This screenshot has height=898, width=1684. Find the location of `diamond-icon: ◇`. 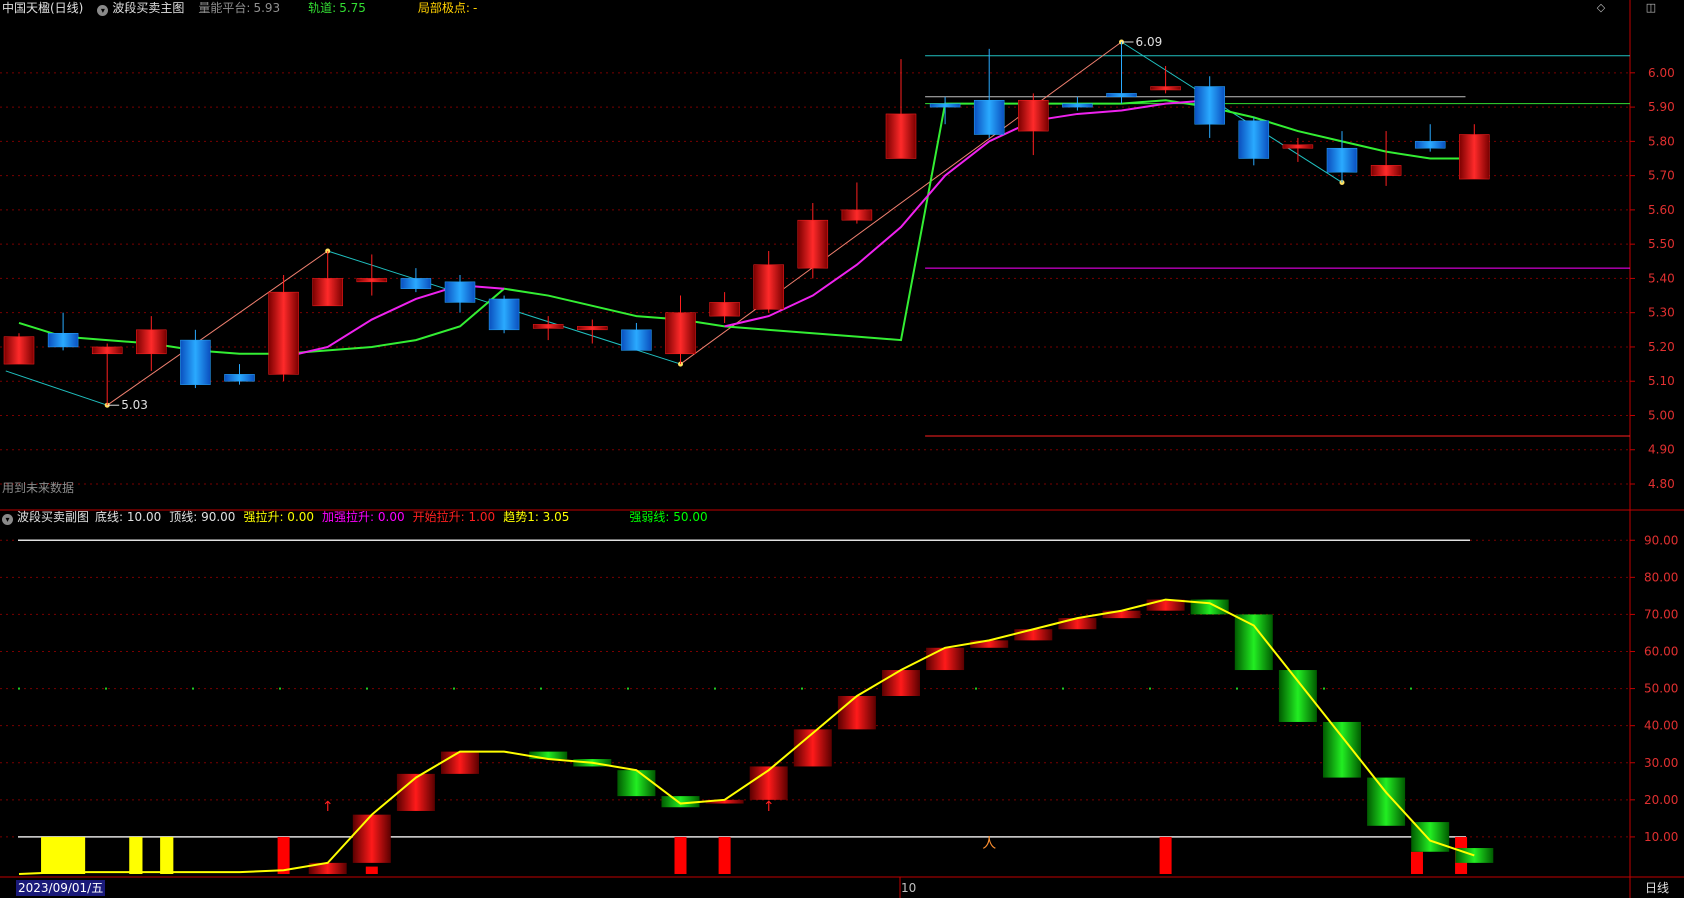

diamond-icon: ◇ is located at coordinates (1601, 8).